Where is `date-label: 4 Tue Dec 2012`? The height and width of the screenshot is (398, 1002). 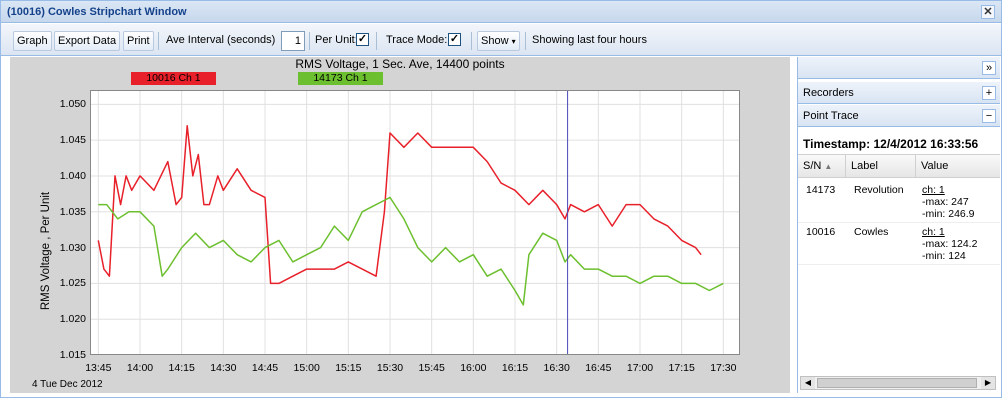
date-label: 4 Tue Dec 2012 is located at coordinates (67, 384).